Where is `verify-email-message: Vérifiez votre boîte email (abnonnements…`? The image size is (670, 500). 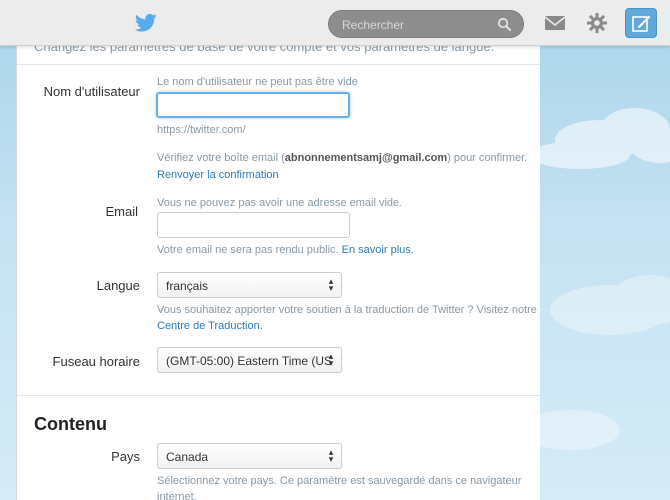 verify-email-message: Vérifiez votre boîte email (abnonnements… is located at coordinates (342, 158).